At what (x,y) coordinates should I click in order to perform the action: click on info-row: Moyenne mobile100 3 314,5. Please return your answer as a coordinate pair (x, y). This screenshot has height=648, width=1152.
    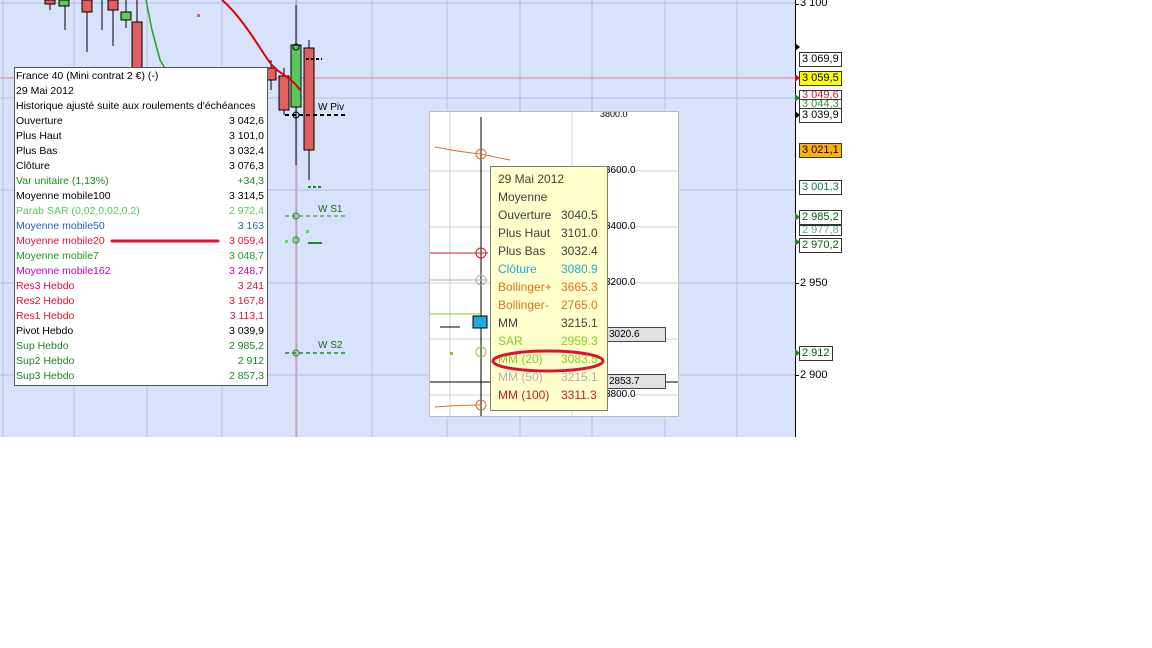
    Looking at the image, I should click on (140, 196).